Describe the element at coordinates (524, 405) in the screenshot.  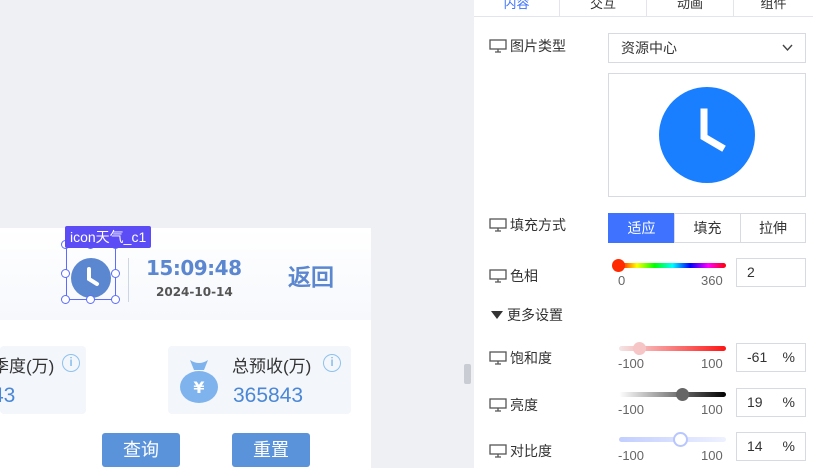
I see `brightness-label: 亮度` at that location.